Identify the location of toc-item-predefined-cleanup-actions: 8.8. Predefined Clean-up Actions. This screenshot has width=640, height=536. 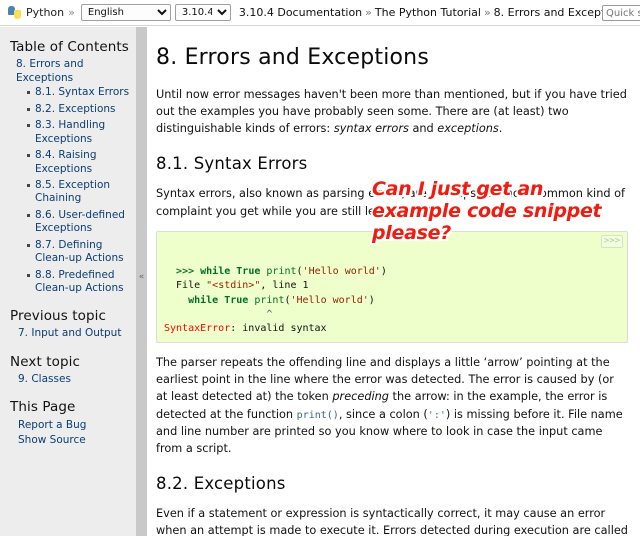
(78, 282).